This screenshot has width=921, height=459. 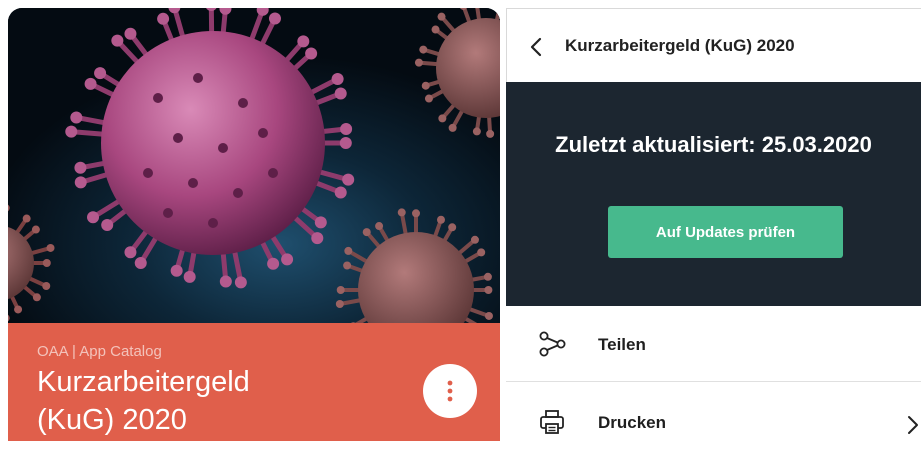 I want to click on chevron-right-icon, so click(x=913, y=425).